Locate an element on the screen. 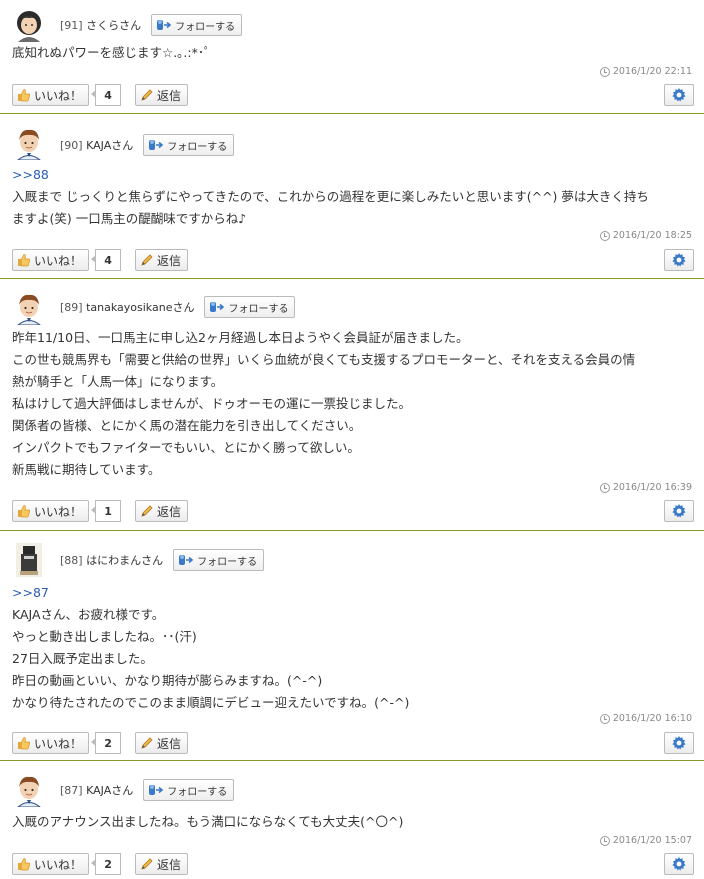 This screenshot has width=704, height=879. commenter-name: [91] さくらさん is located at coordinates (100, 25).